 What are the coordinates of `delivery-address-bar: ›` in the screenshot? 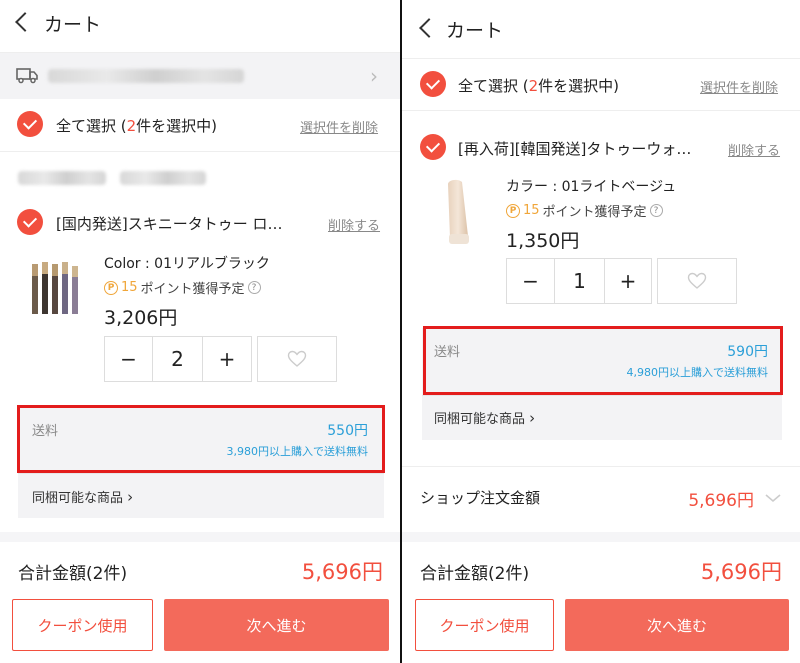 It's located at (200, 76).